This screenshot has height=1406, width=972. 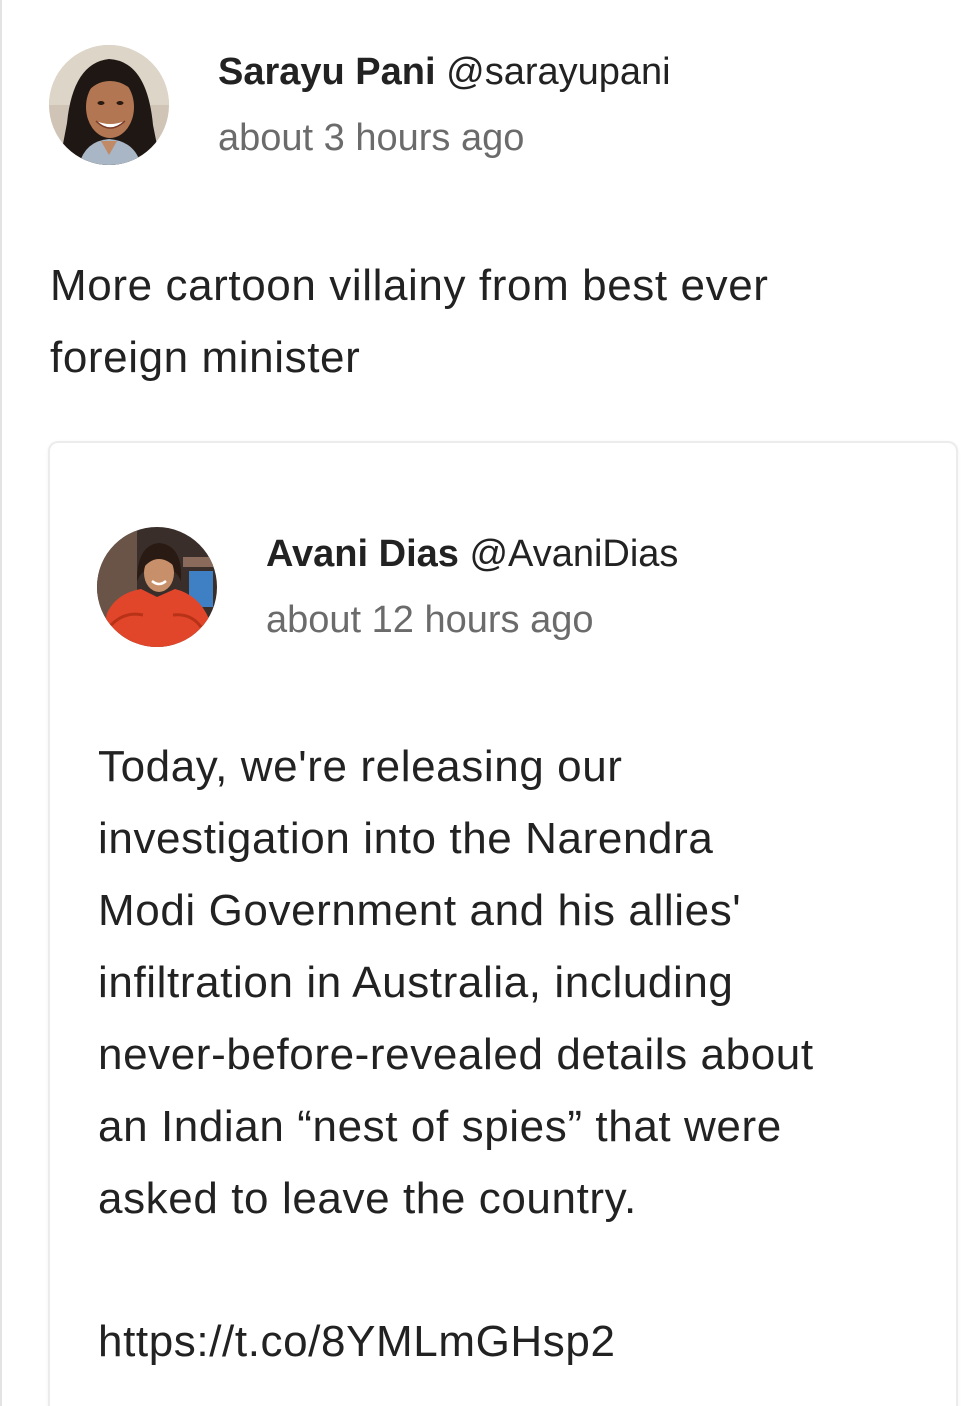 What do you see at coordinates (444, 72) in the screenshot?
I see `author-line: Sarayu Pani @sarayupani` at bounding box center [444, 72].